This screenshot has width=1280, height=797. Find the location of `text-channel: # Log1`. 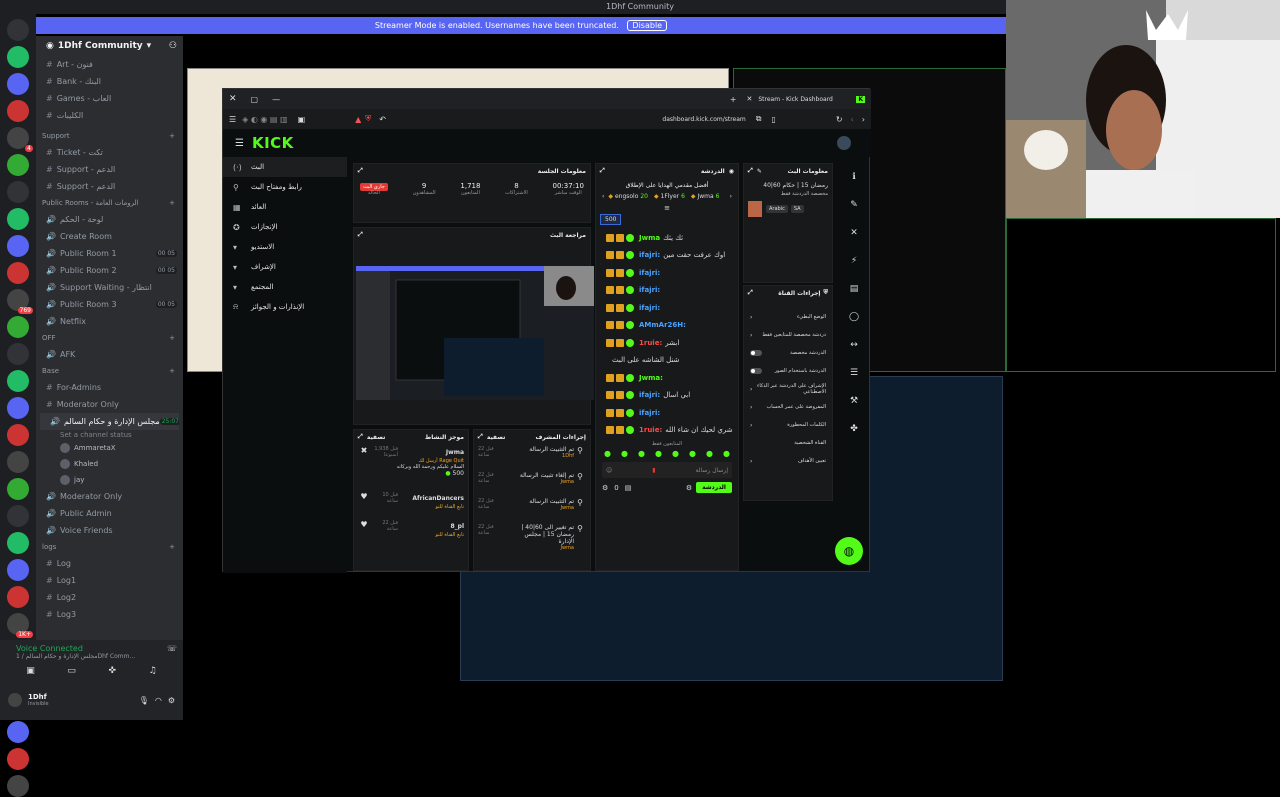

text-channel: # Log1 is located at coordinates (109, 580).